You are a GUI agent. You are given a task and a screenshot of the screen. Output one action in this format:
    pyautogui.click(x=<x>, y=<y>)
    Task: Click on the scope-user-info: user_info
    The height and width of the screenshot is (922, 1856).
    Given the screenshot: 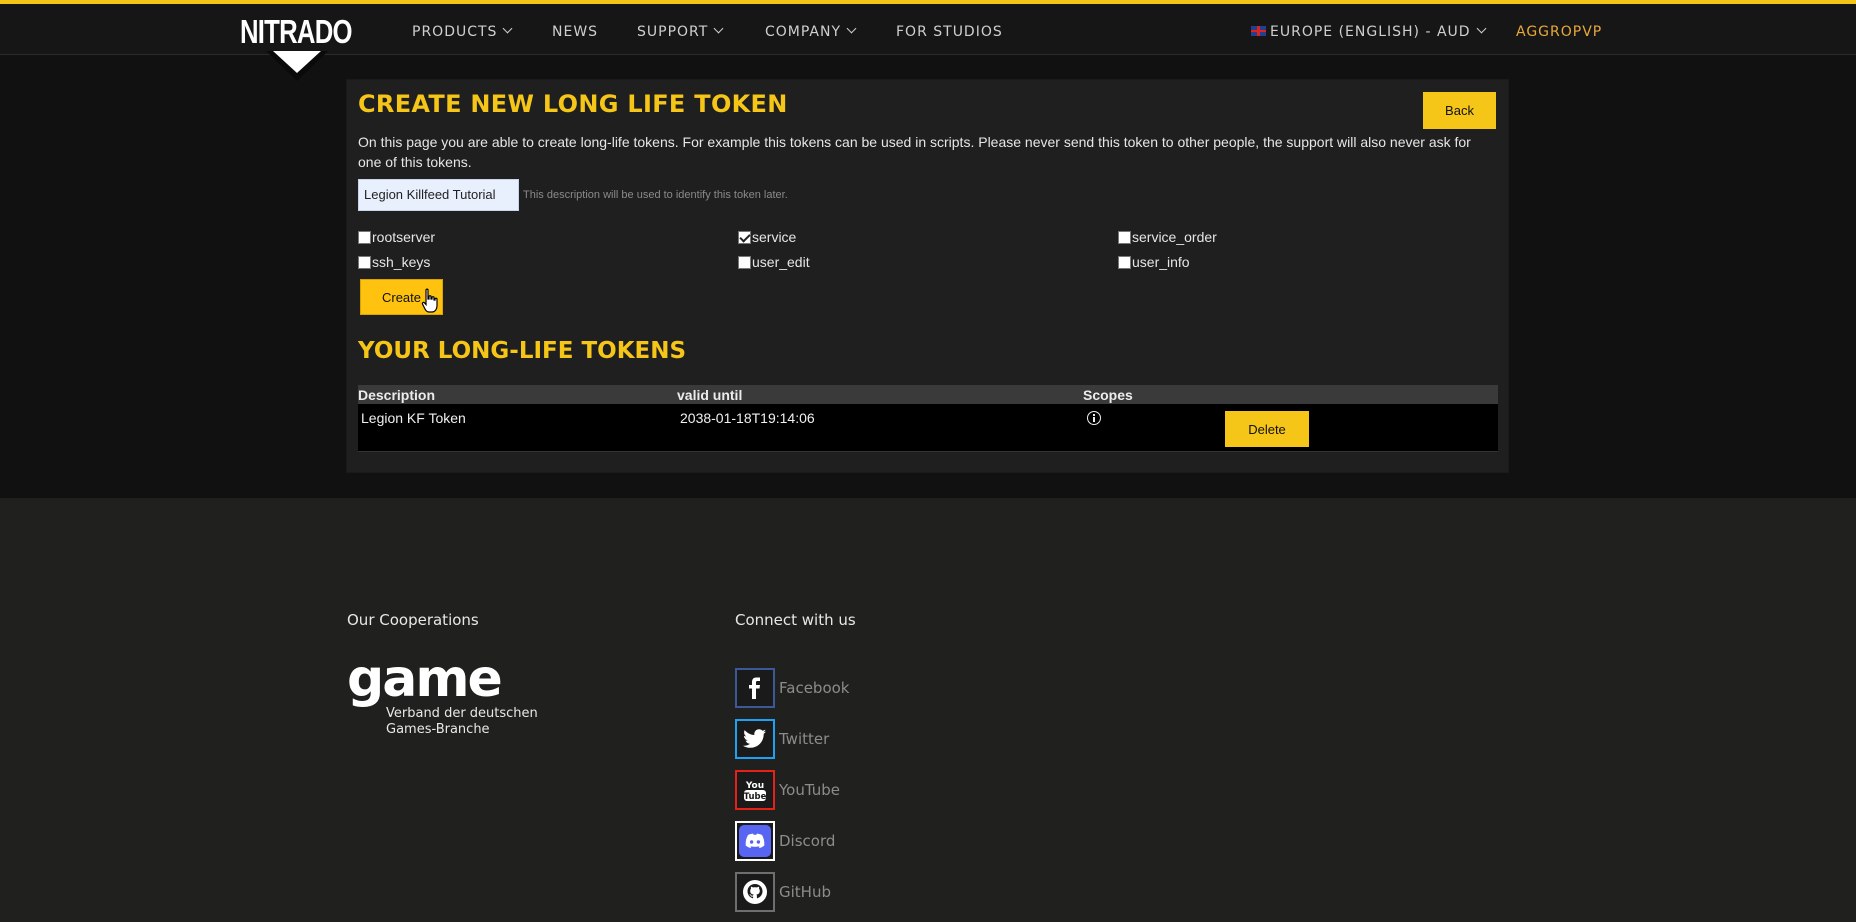 What is the action you would take?
    pyautogui.click(x=1154, y=262)
    